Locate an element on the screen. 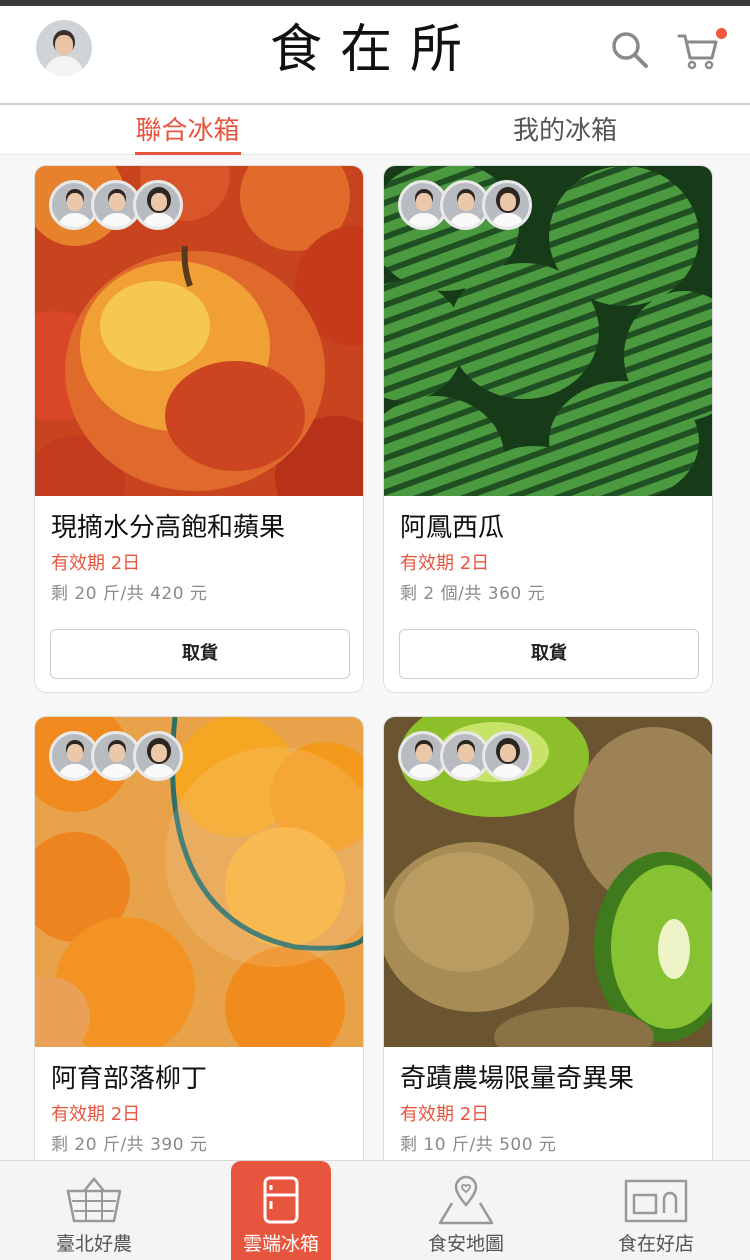 The image size is (750, 1260). avatar is located at coordinates (64, 48).